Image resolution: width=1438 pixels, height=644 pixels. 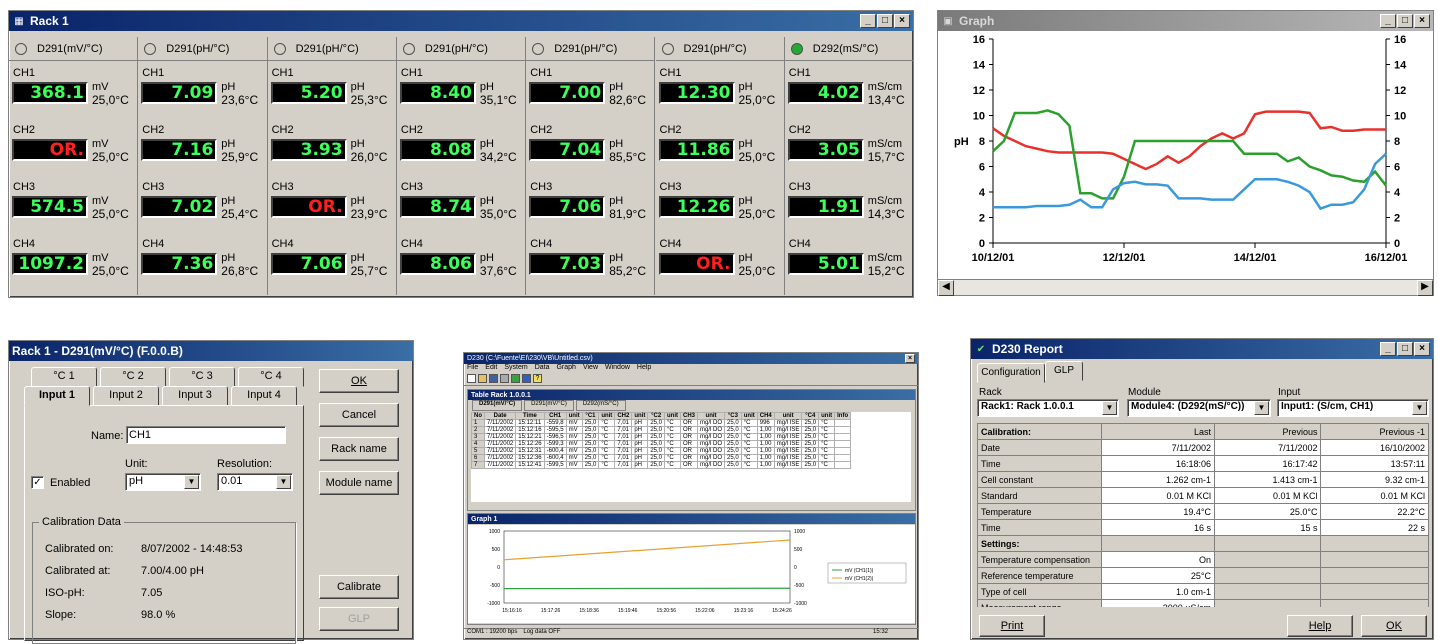 I want to click on column-header: Time, so click(x=530, y=416).